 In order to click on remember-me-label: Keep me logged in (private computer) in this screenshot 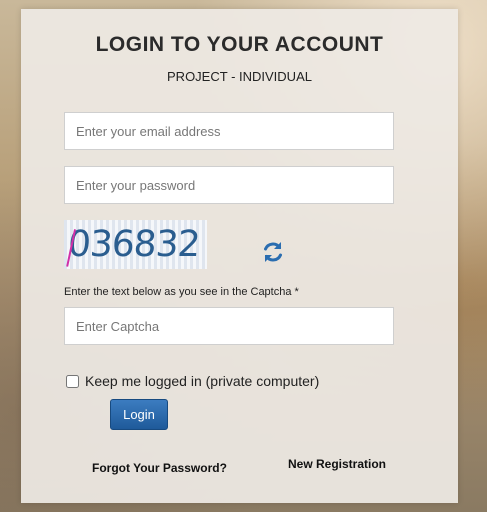, I will do `click(202, 381)`.